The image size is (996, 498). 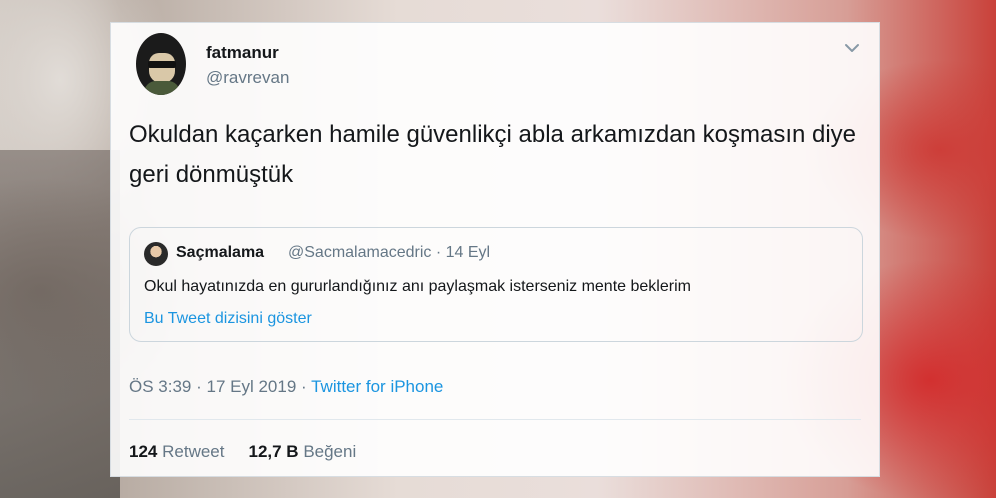 I want to click on like-stat: 12,7 B Beğeni, so click(x=302, y=451).